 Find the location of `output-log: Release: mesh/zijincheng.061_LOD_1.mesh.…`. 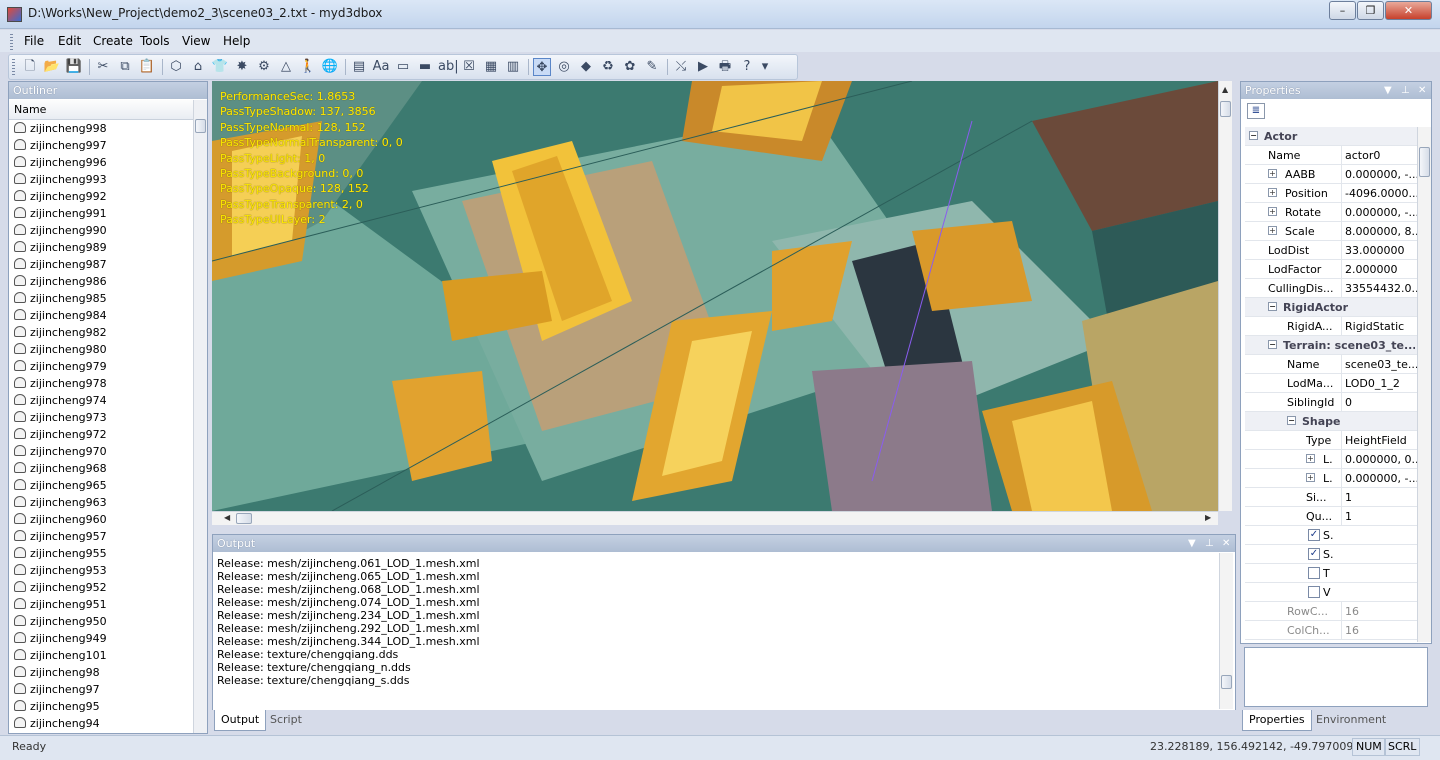

output-log: Release: mesh/zijincheng.061_LOD_1.mesh.… is located at coordinates (348, 622).